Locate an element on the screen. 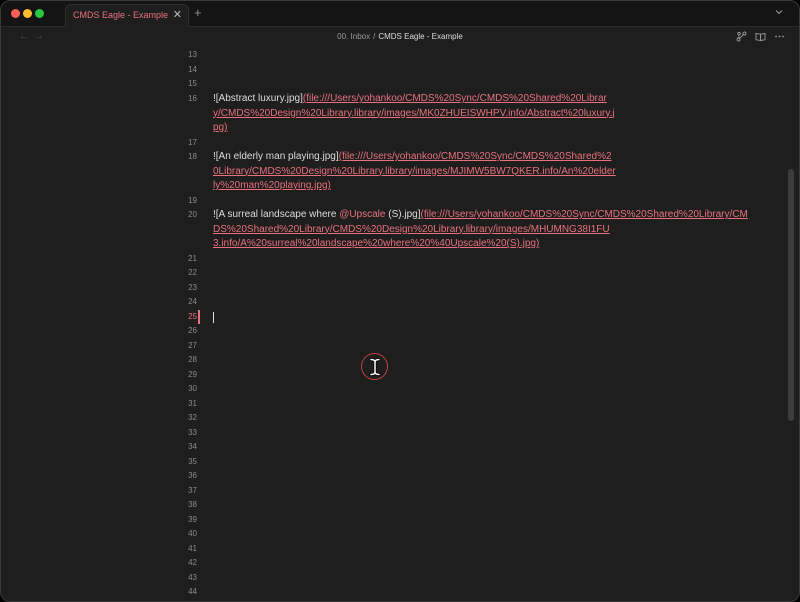 The width and height of the screenshot is (800, 602). line-number: 20 is located at coordinates (192, 214).